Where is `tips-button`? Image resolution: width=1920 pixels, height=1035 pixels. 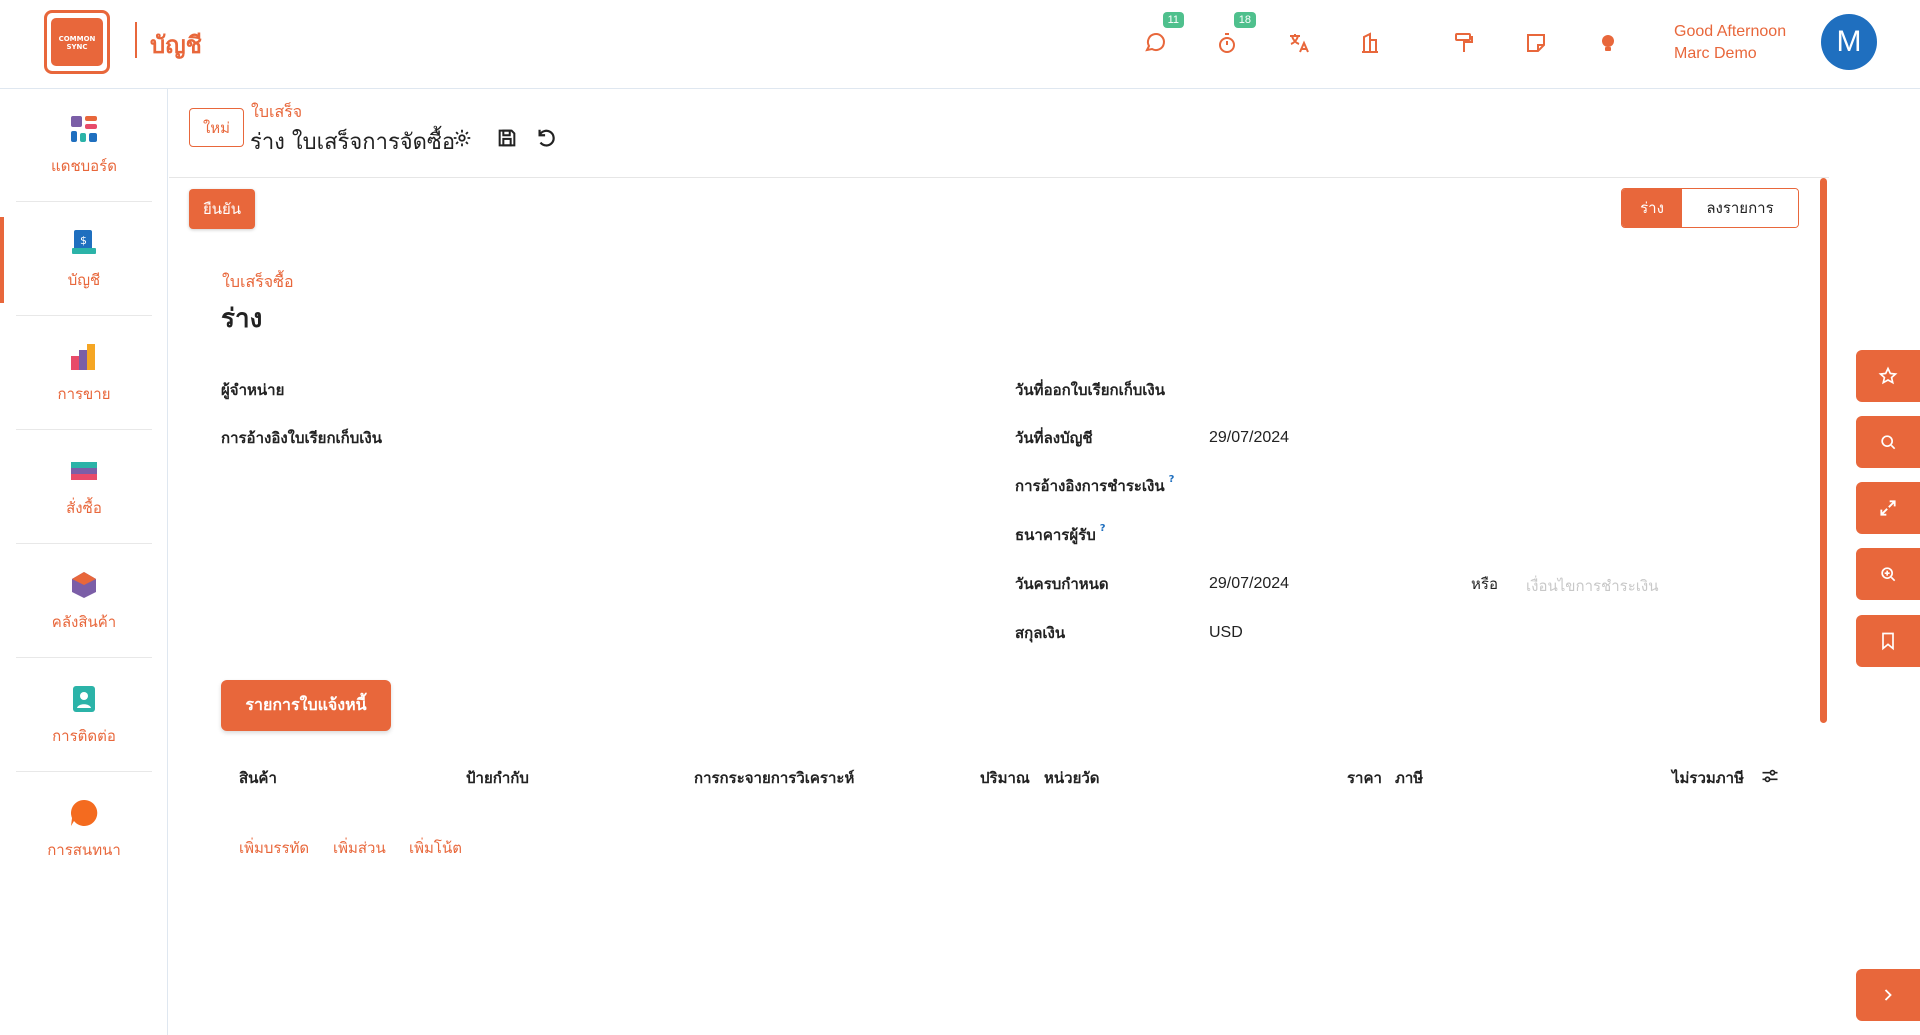 tips-button is located at coordinates (1608, 43).